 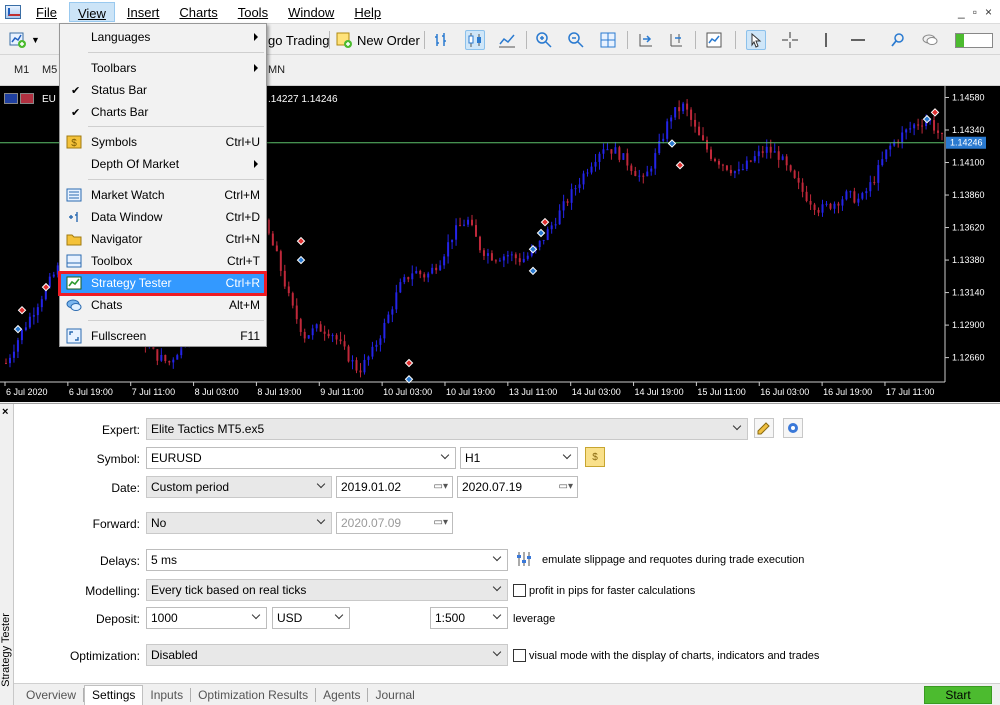 I want to click on new-order-icon, so click(x=344, y=40).